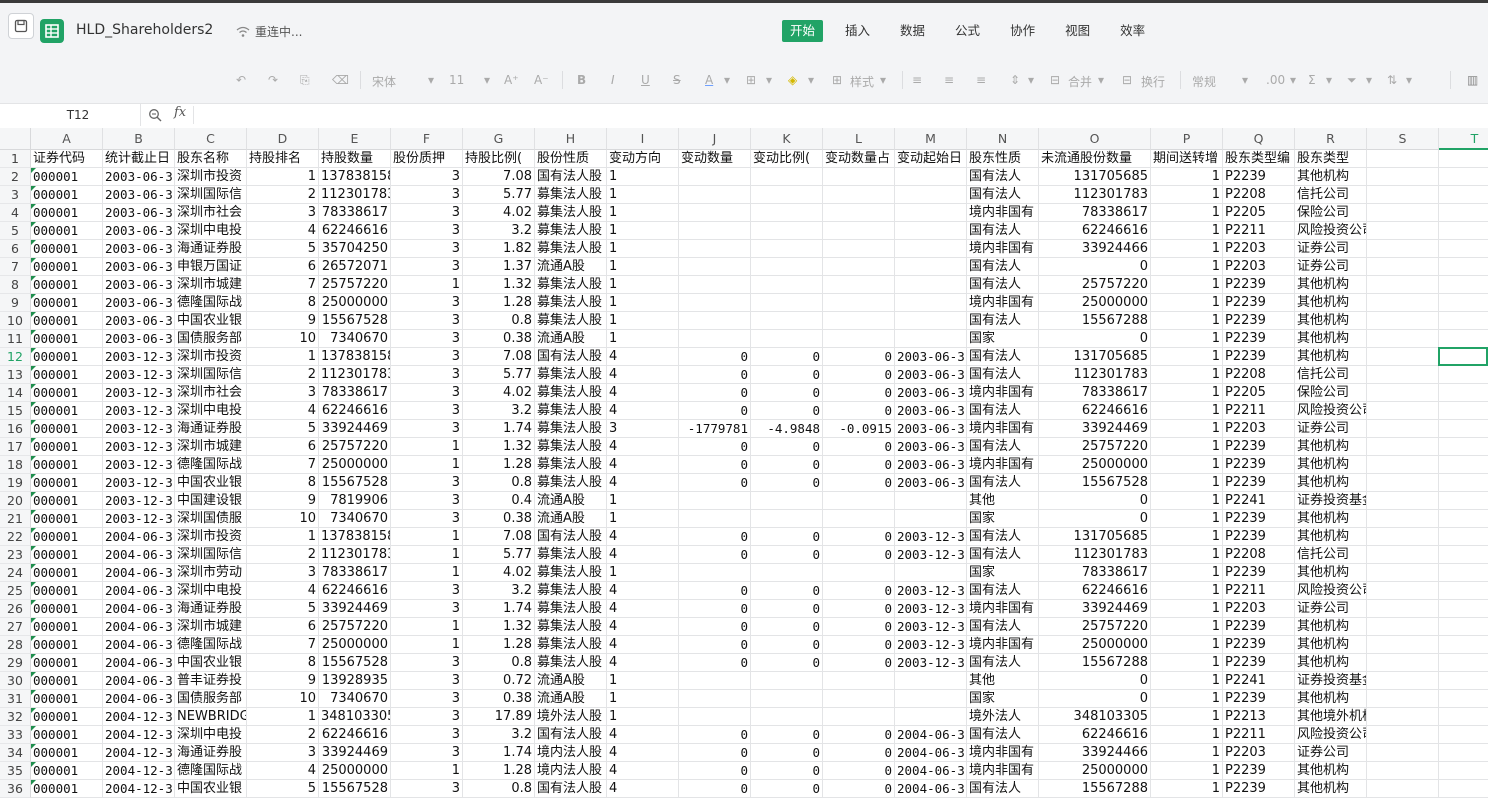 The image size is (1488, 798). What do you see at coordinates (1403, 213) in the screenshot?
I see `cell-S4` at bounding box center [1403, 213].